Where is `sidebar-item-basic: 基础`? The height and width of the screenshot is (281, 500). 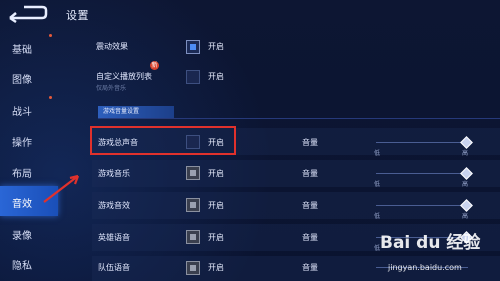
sidebar-item-basic: 基础 is located at coordinates (29, 47).